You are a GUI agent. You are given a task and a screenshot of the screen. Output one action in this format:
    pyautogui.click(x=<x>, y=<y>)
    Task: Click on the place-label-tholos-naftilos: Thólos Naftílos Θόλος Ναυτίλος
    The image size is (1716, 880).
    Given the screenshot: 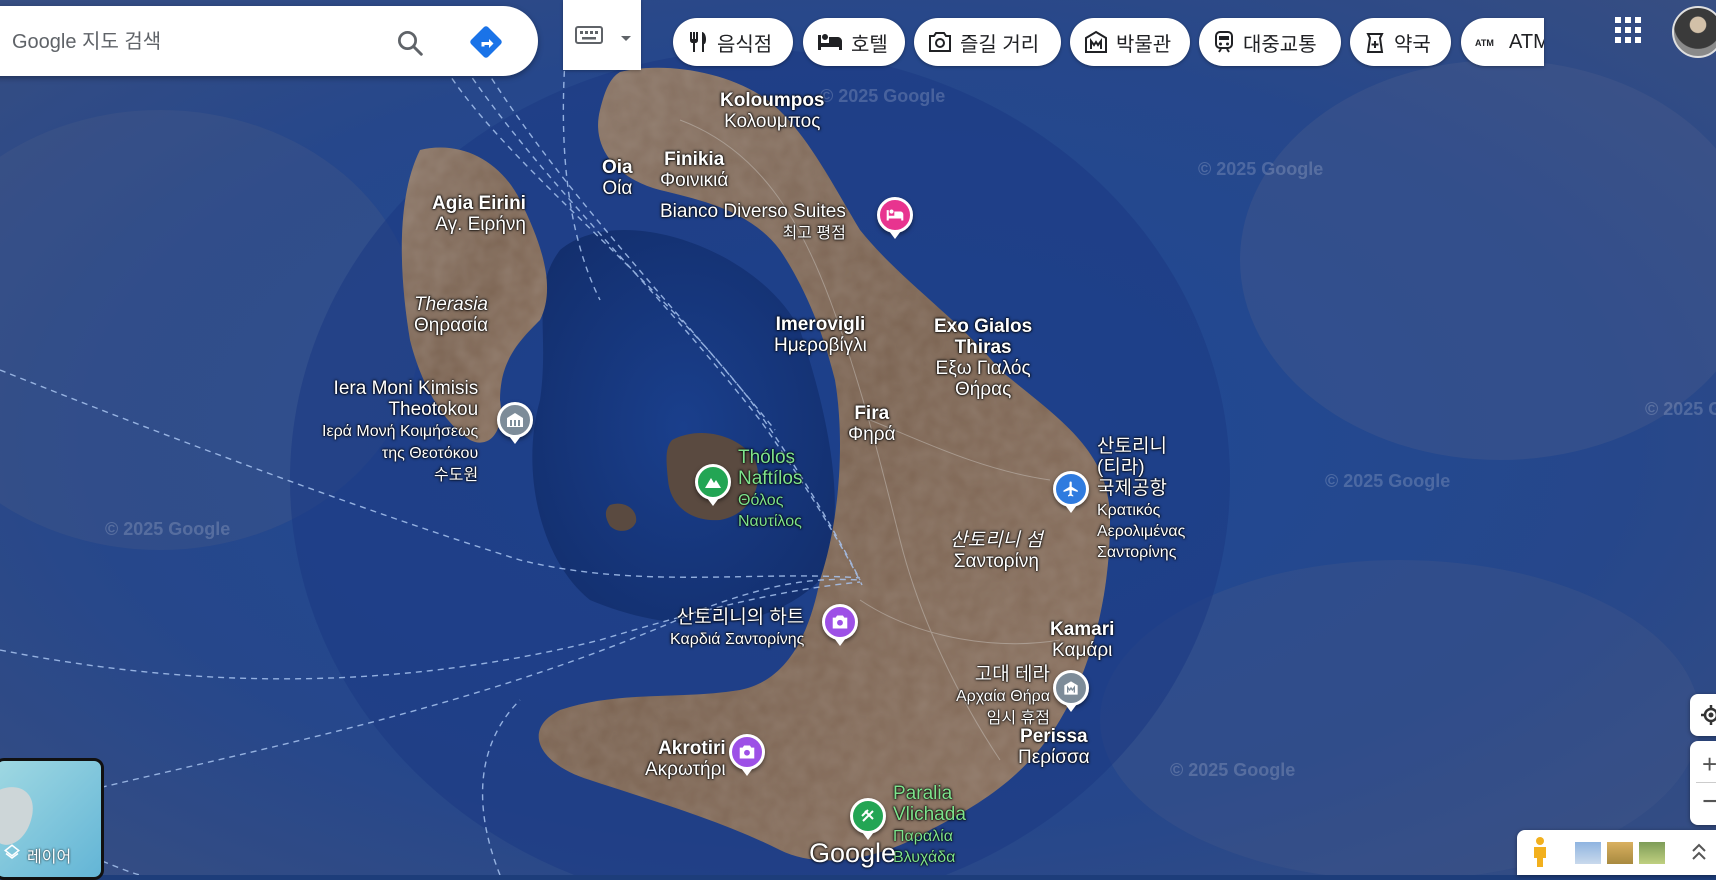 What is the action you would take?
    pyautogui.click(x=770, y=489)
    